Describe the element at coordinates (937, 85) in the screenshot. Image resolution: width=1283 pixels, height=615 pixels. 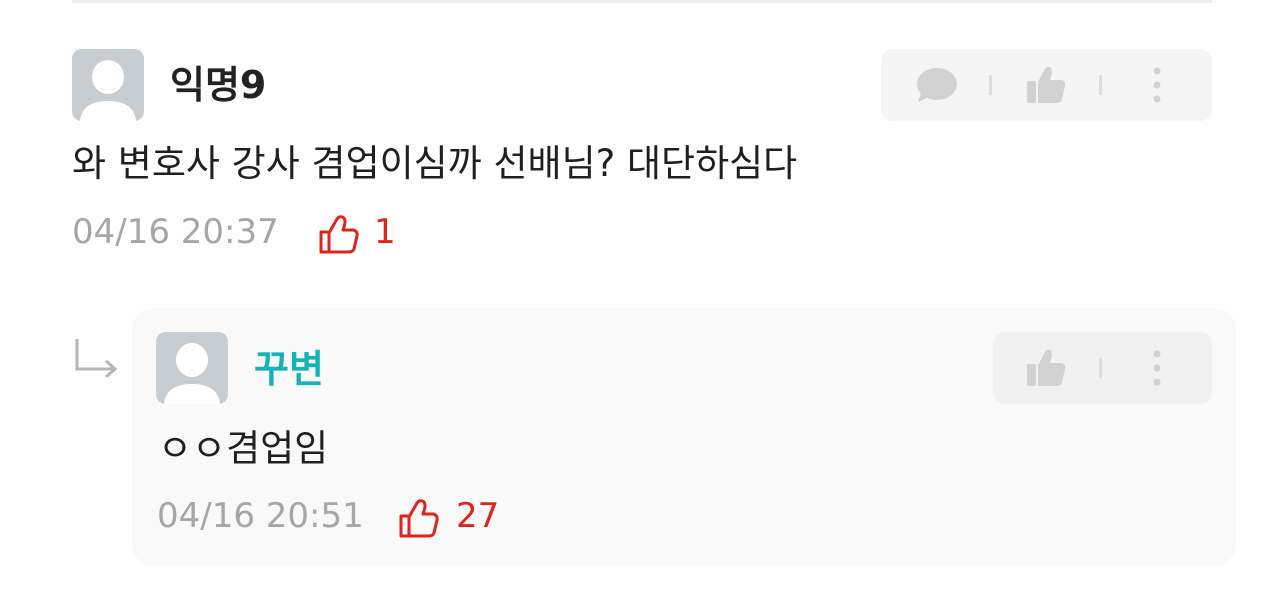
I see `speech-bubble-icon` at that location.